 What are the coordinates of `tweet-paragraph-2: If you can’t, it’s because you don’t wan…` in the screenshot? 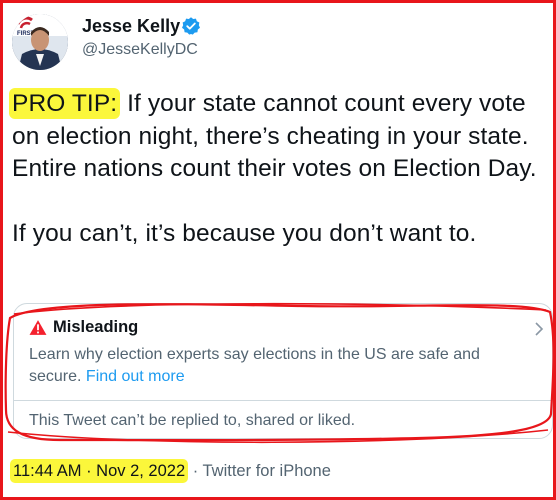 It's located at (244, 233).